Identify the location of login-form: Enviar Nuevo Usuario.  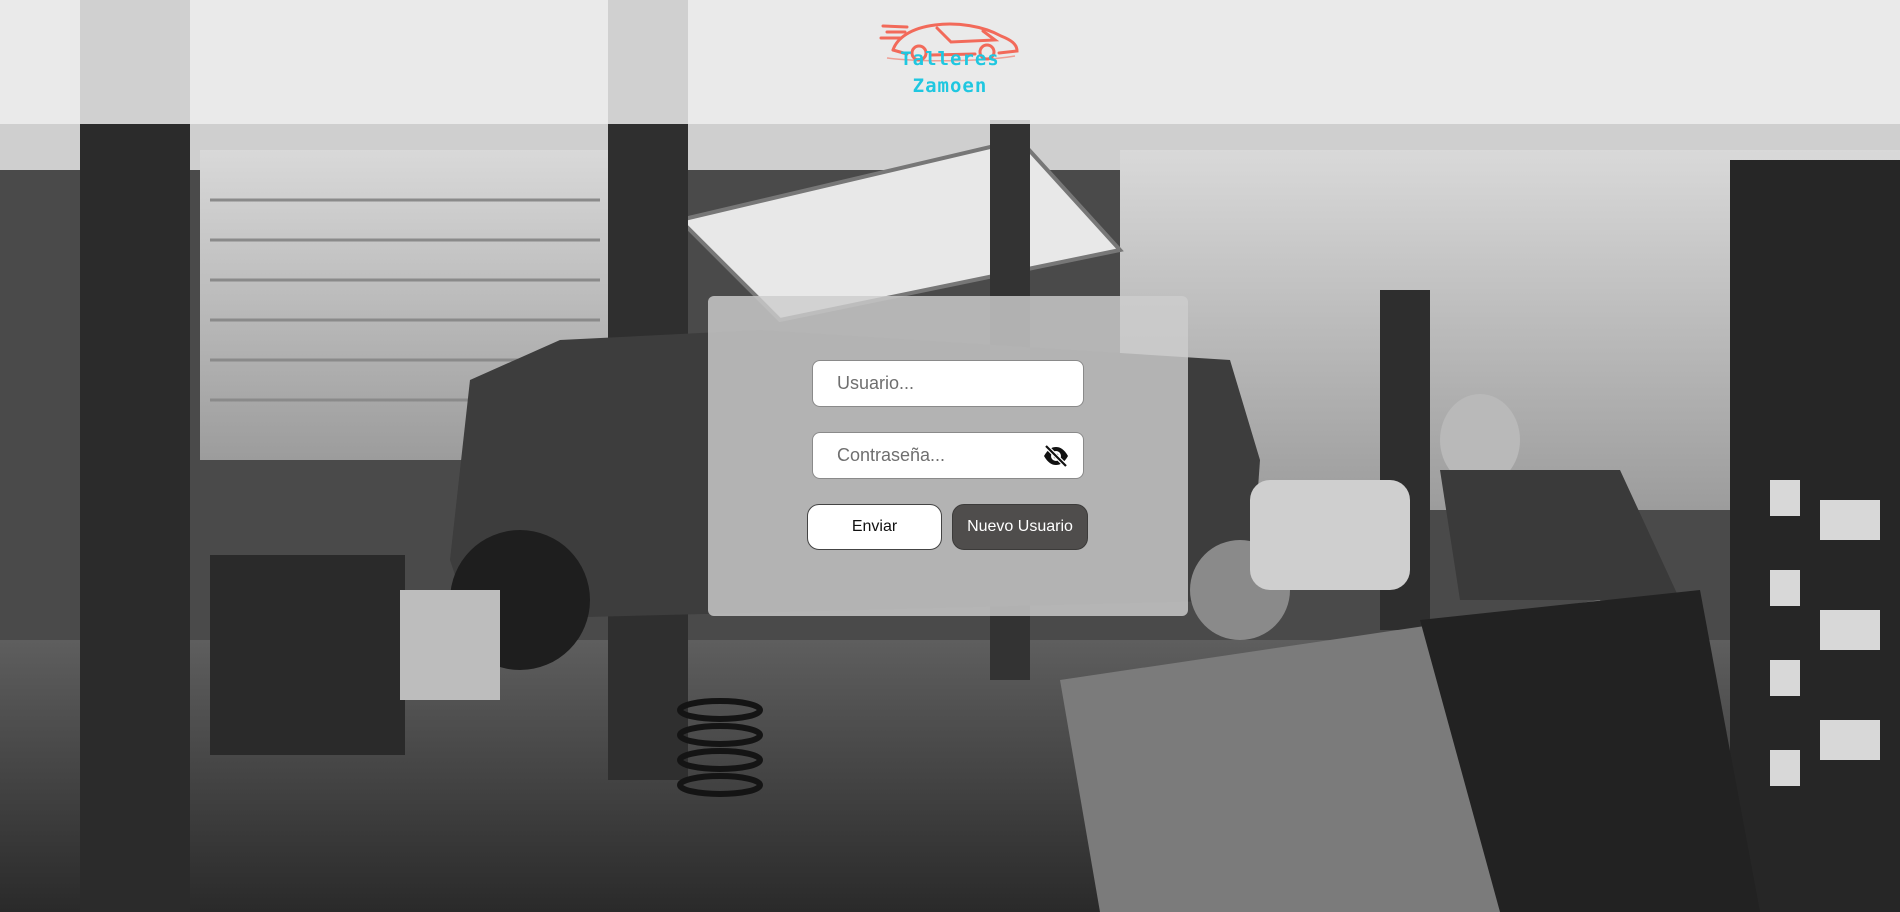
(948, 456).